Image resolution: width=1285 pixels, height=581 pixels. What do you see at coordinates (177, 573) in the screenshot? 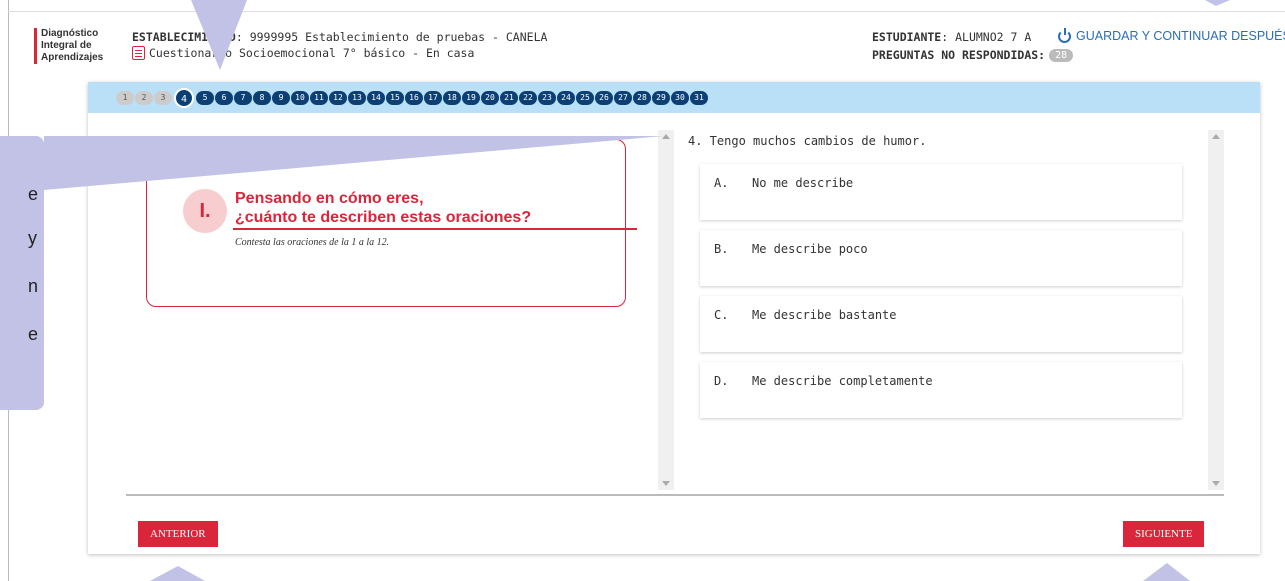
I see `tutorial-pointer-bottom-left` at bounding box center [177, 573].